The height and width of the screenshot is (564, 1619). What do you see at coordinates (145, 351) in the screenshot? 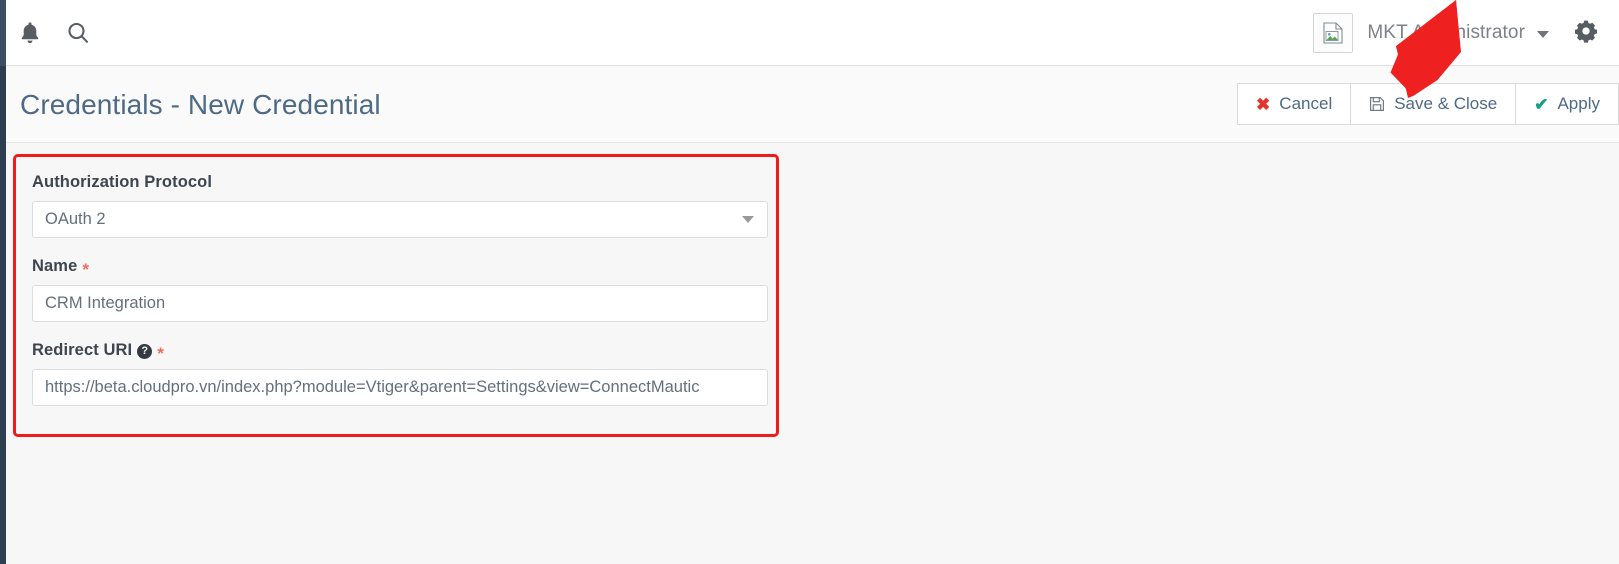
I see `question-mark-icon: ?` at bounding box center [145, 351].